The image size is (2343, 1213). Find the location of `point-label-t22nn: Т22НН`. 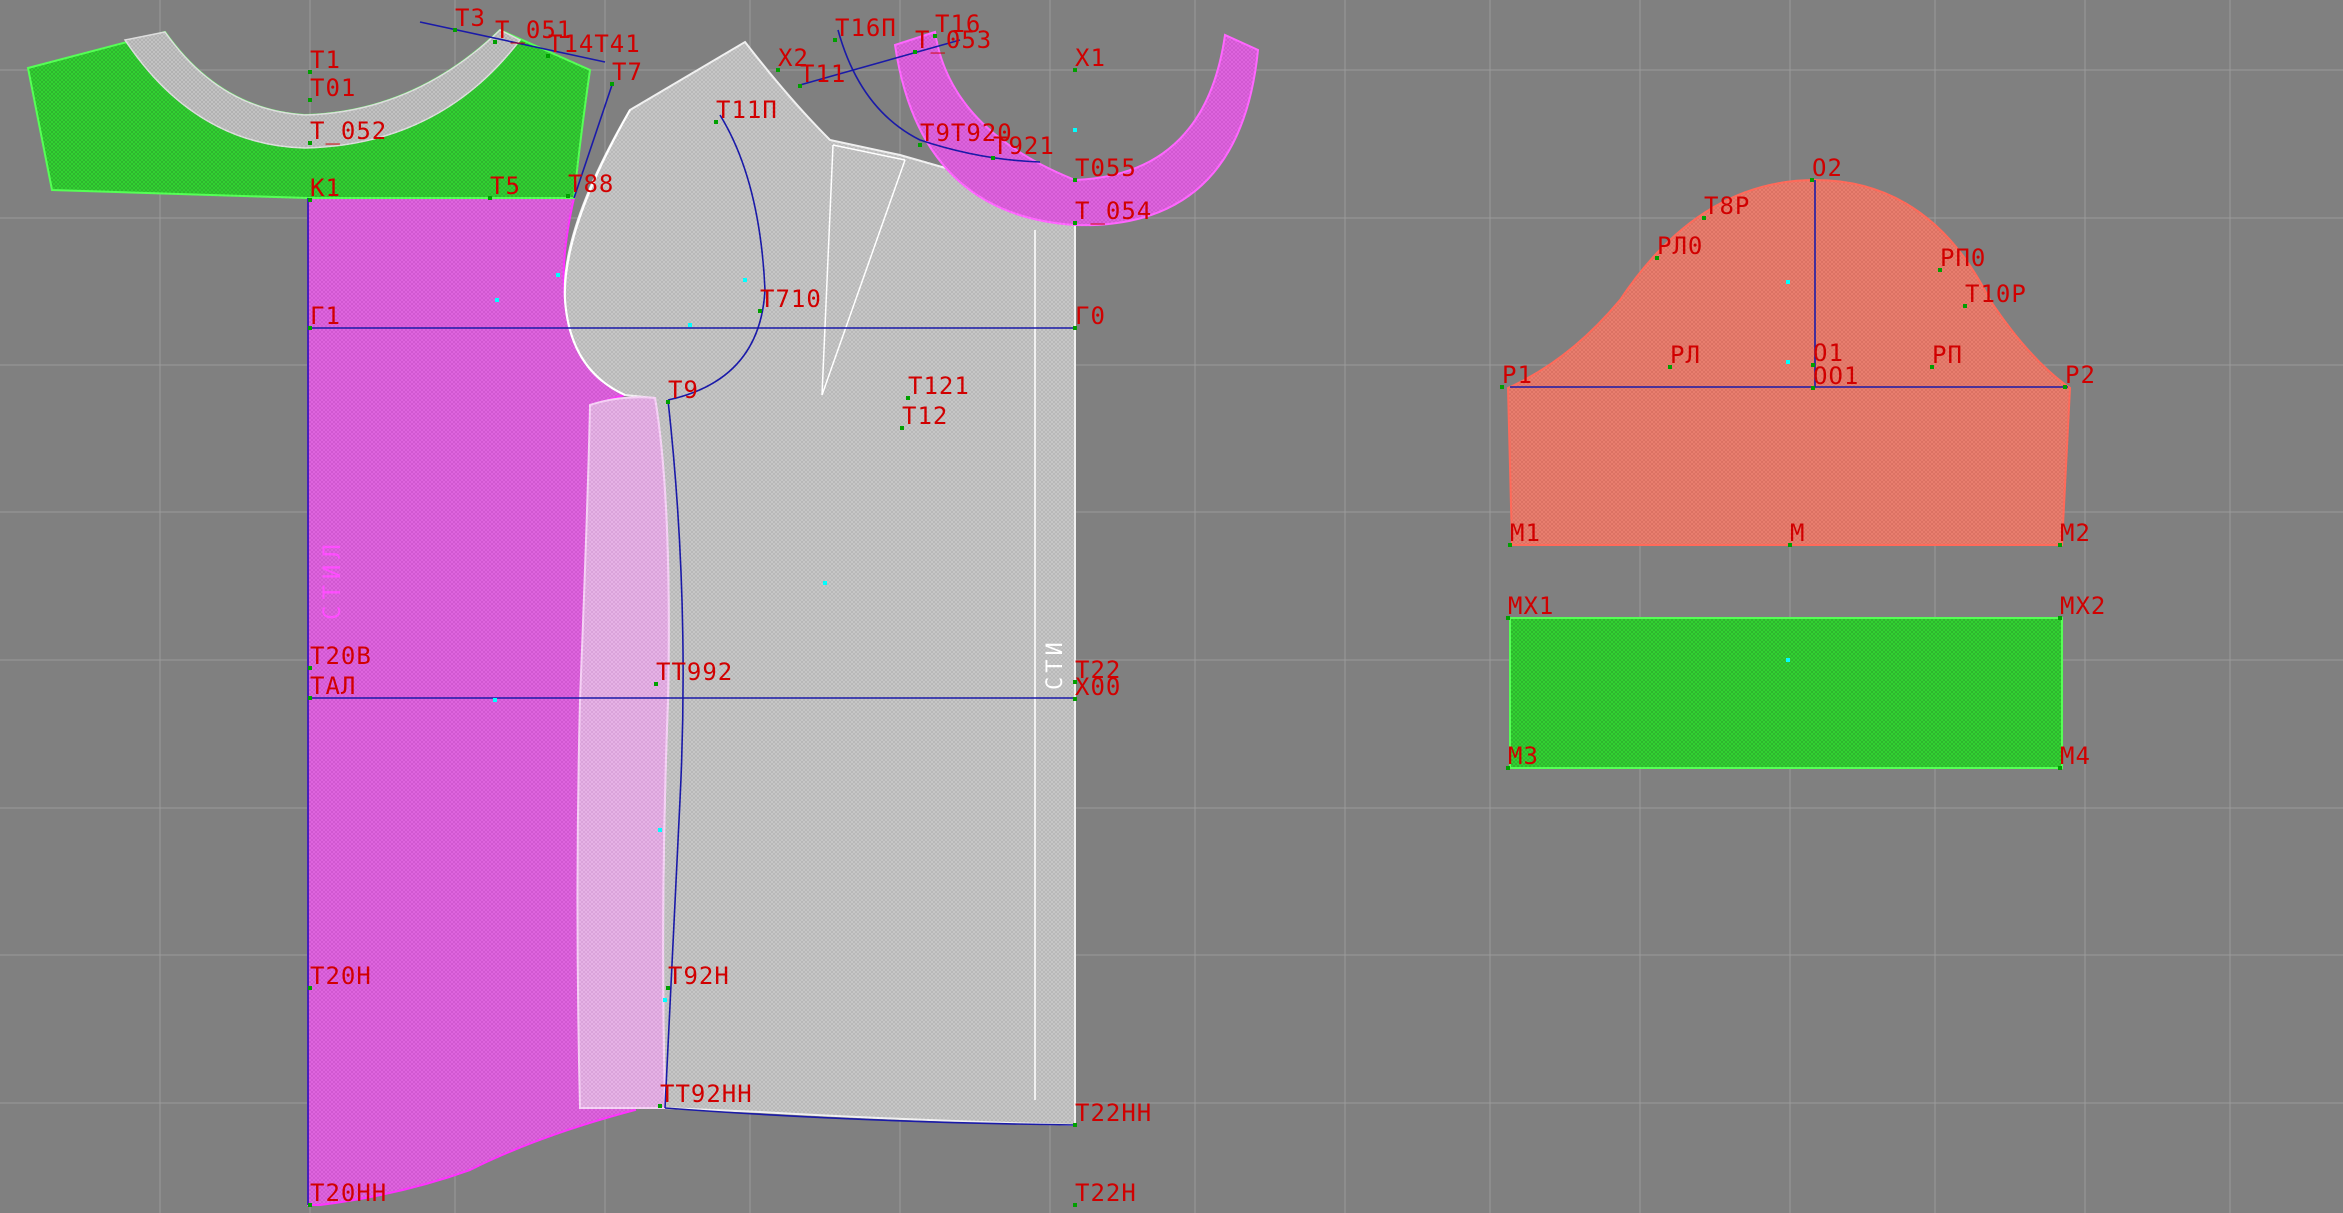

point-label-t22nn: Т22НН is located at coordinates (1113, 1113).